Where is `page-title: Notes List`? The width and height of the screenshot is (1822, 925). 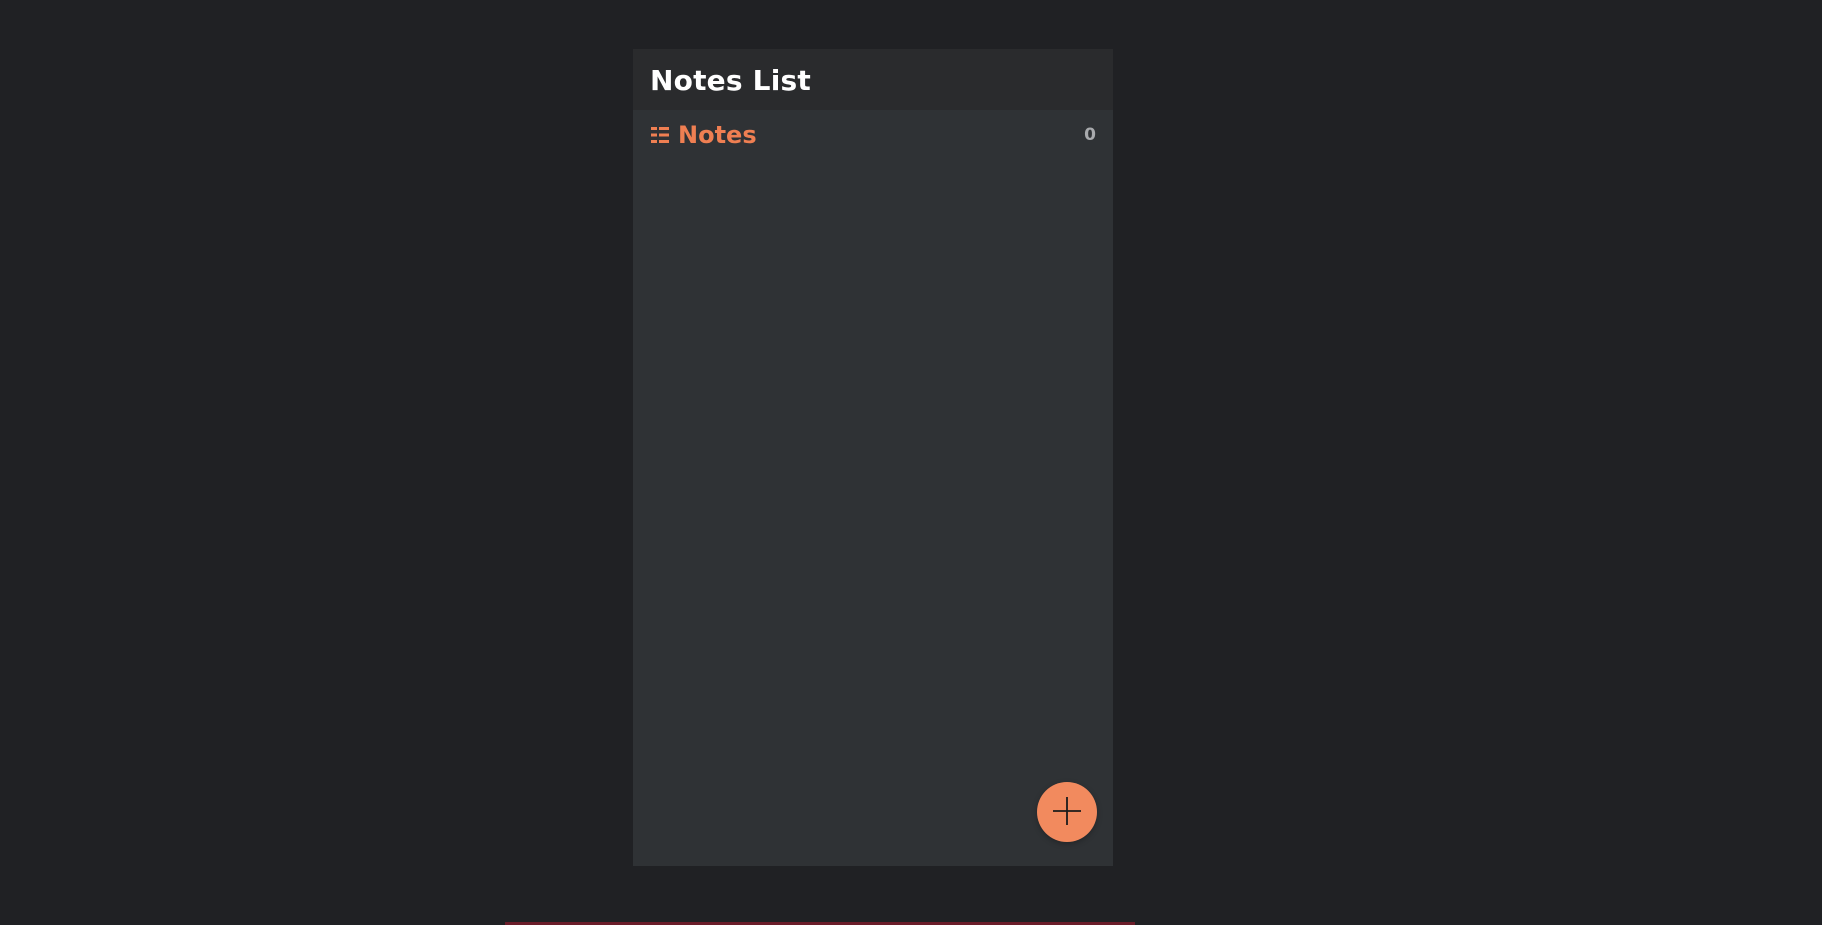
page-title: Notes List is located at coordinates (730, 80).